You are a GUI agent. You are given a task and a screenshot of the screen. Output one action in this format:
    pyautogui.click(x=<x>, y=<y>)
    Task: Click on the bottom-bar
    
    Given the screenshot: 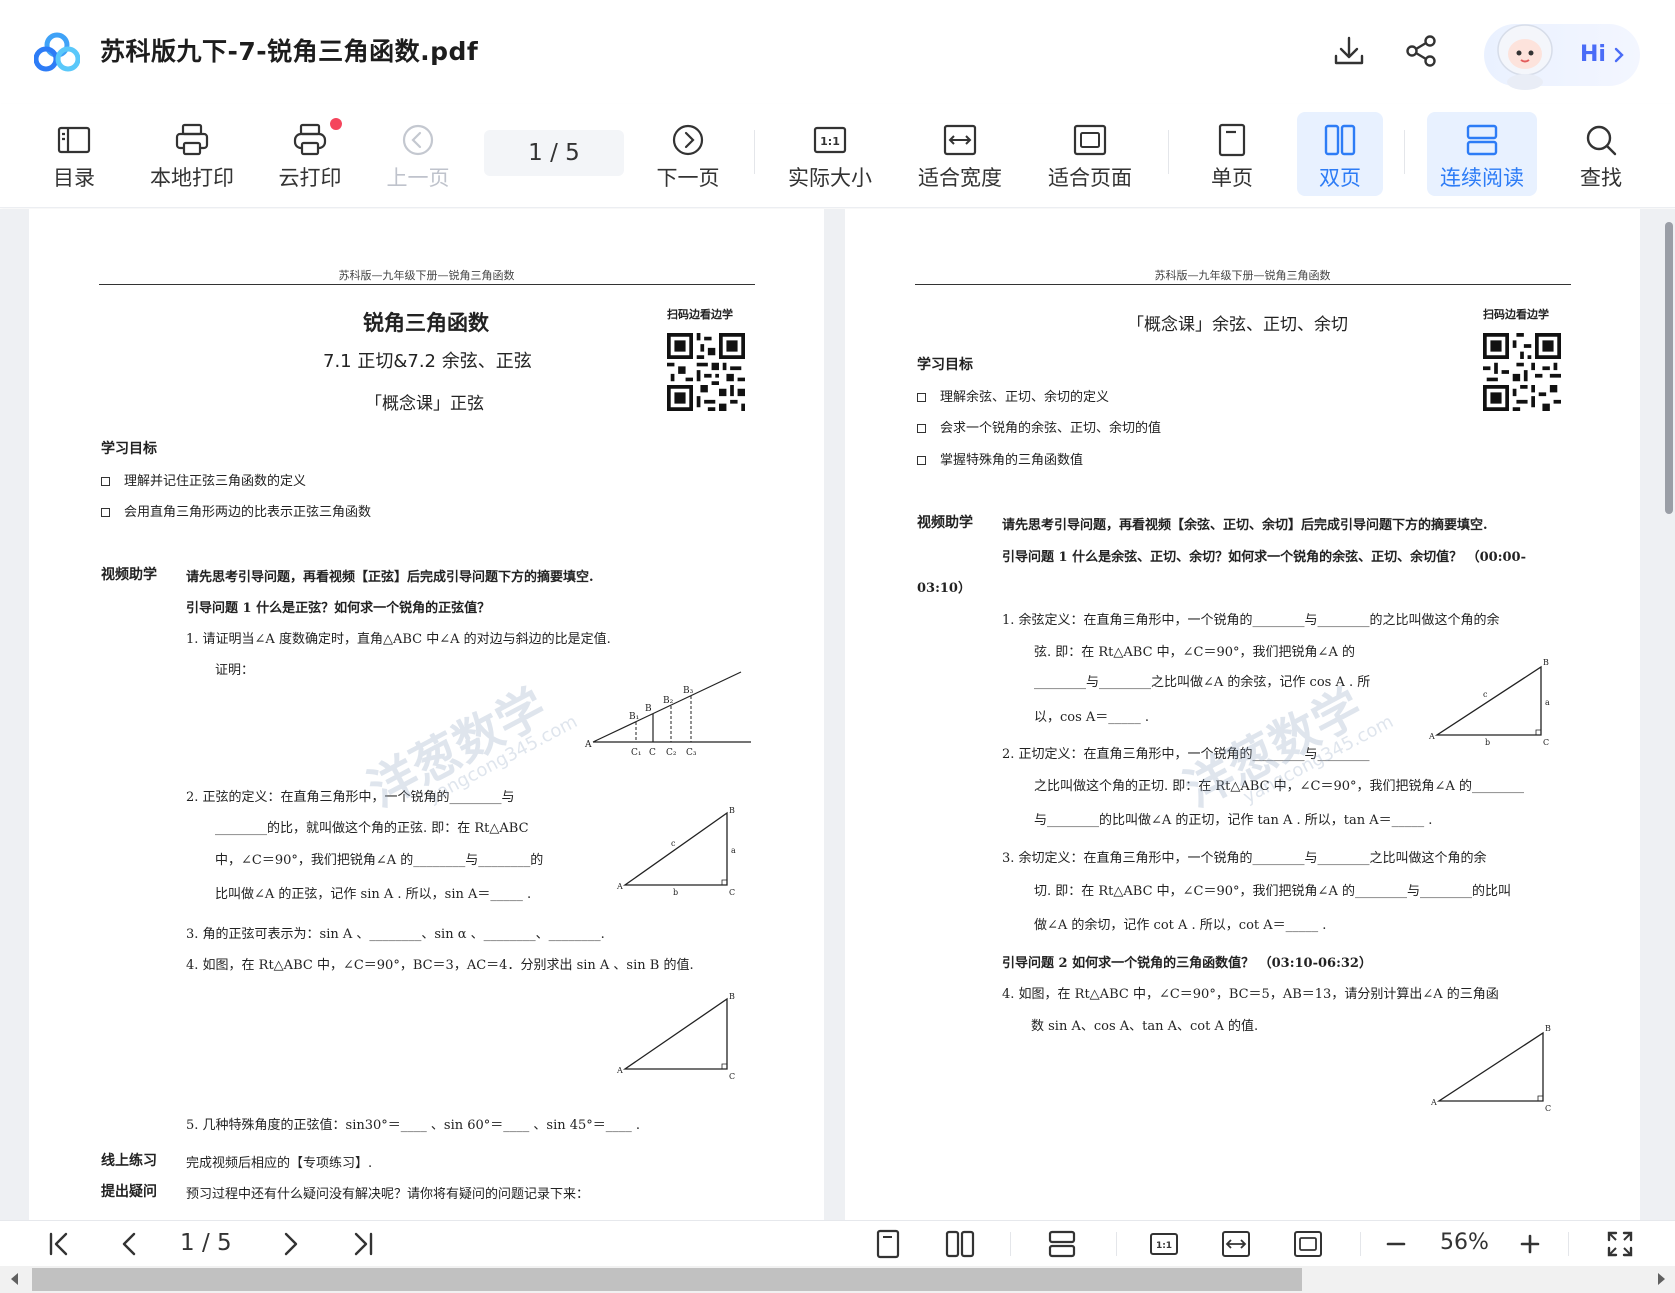 What is the action you would take?
    pyautogui.click(x=837, y=1243)
    